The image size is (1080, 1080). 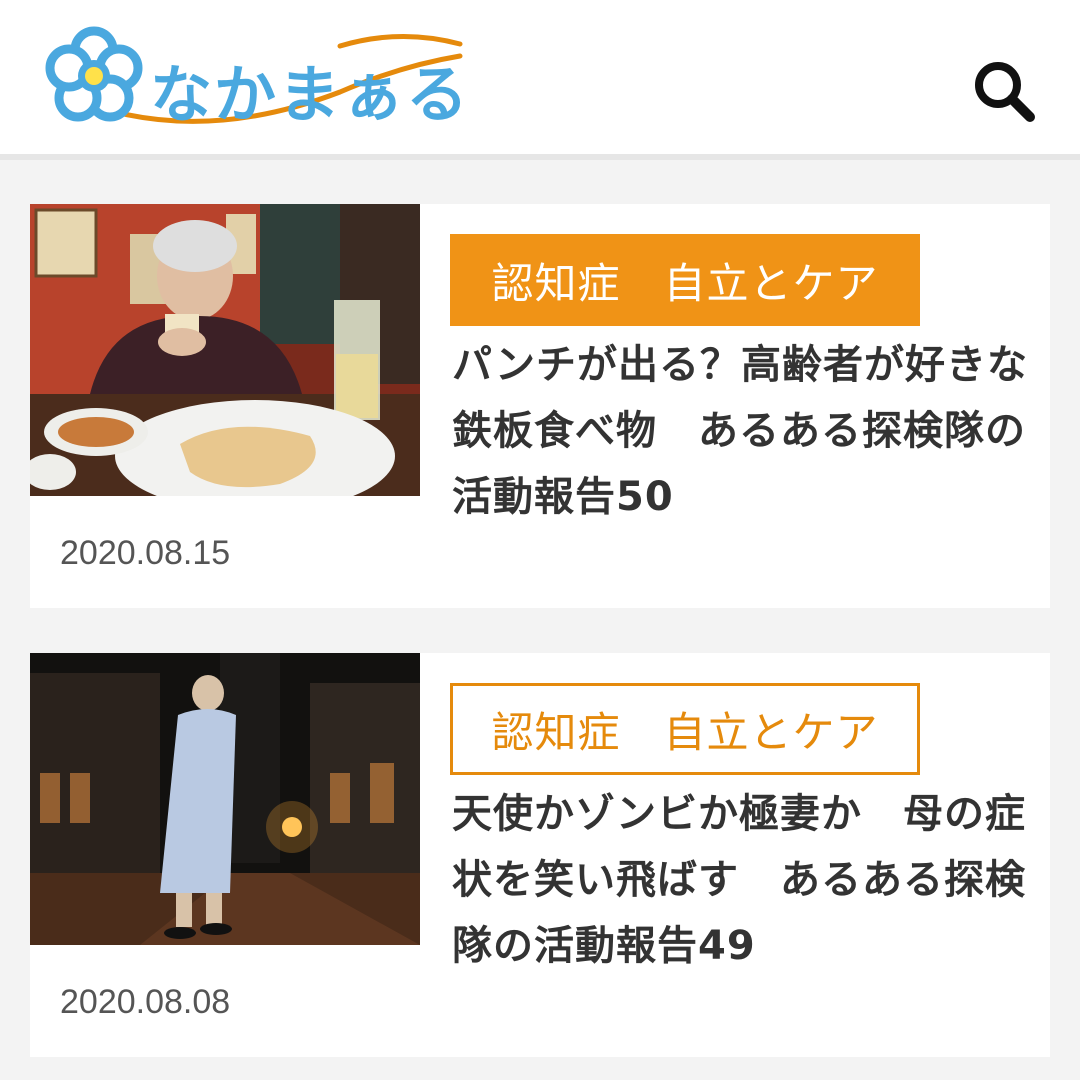 I want to click on article-date: 2020.08.08, so click(x=145, y=1002).